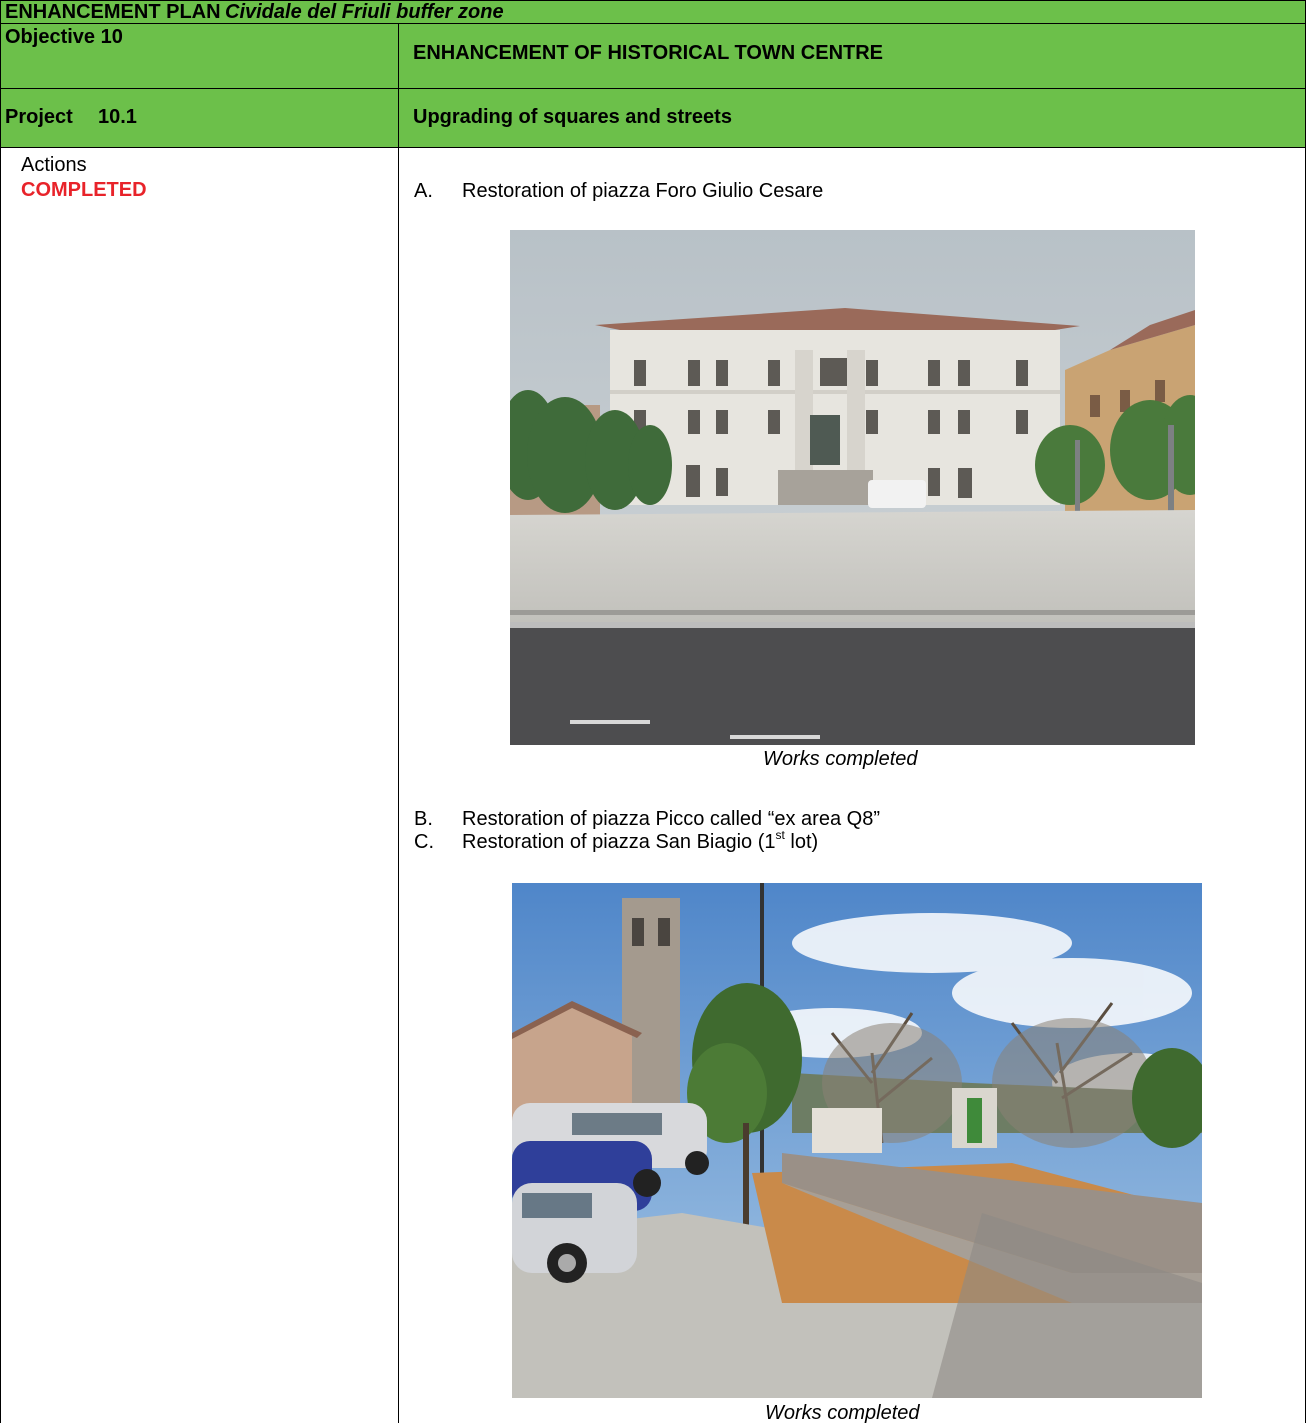 Image resolution: width=1306 pixels, height=1425 pixels. Describe the element at coordinates (801, 842) in the screenshot. I see `item-c-text-after: lot)` at that location.